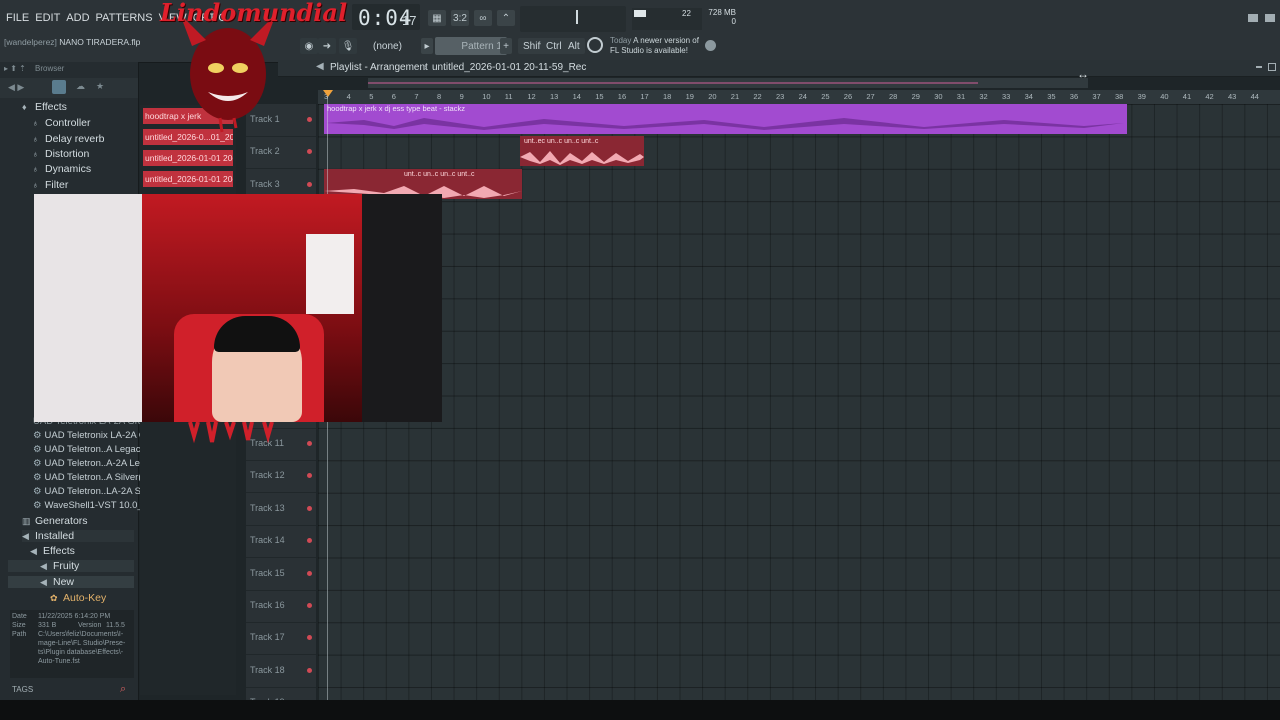  I want to click on track-header: Track 13, so click(281, 509).